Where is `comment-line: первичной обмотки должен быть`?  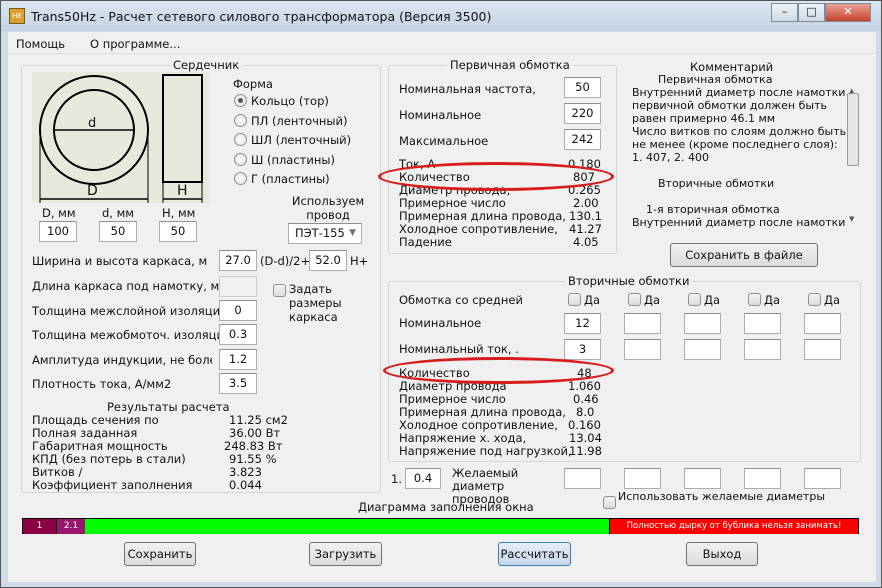 comment-line: первичной обмотки должен быть is located at coordinates (729, 105).